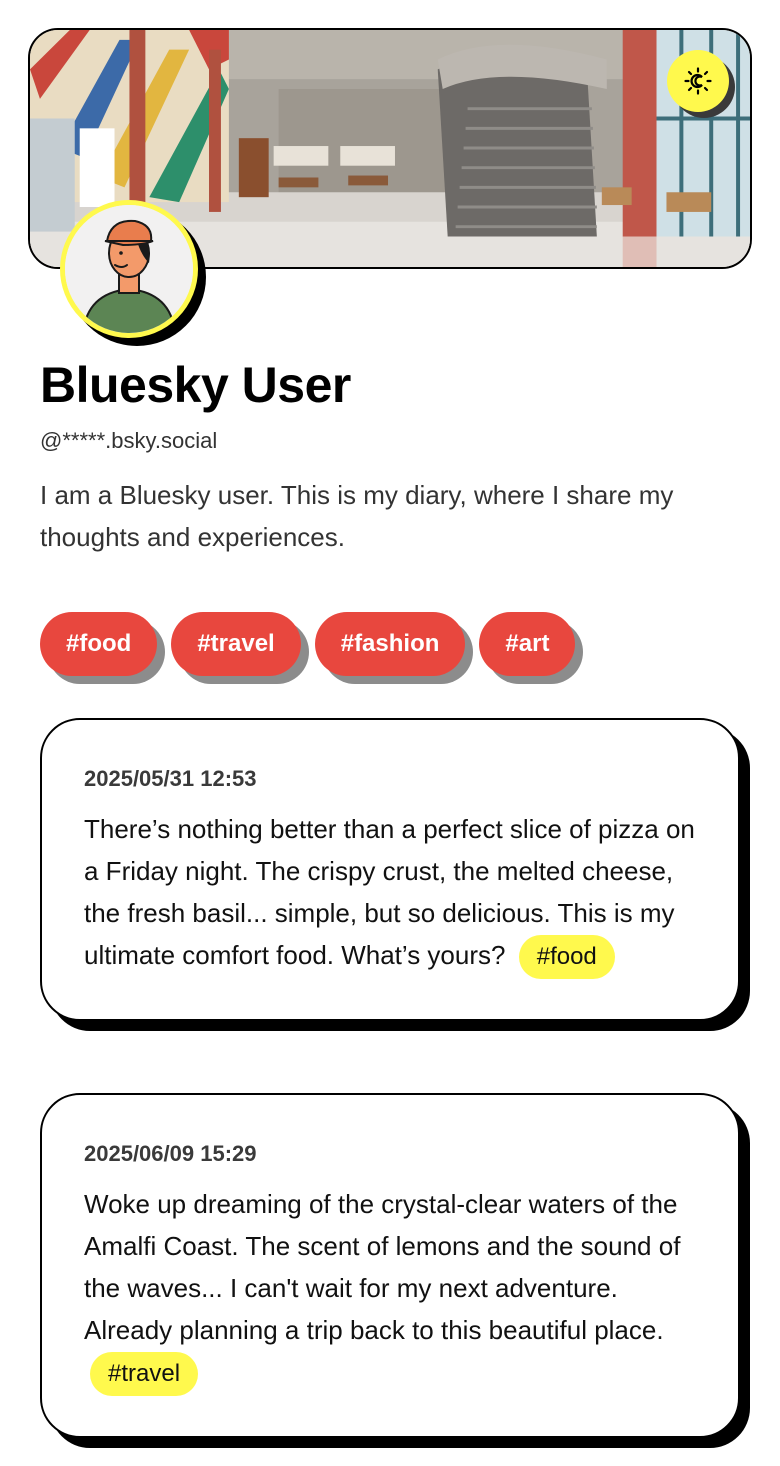 Image resolution: width=780 pixels, height=1466 pixels. Describe the element at coordinates (236, 644) in the screenshot. I see `tag-button-travel: #travel` at that location.